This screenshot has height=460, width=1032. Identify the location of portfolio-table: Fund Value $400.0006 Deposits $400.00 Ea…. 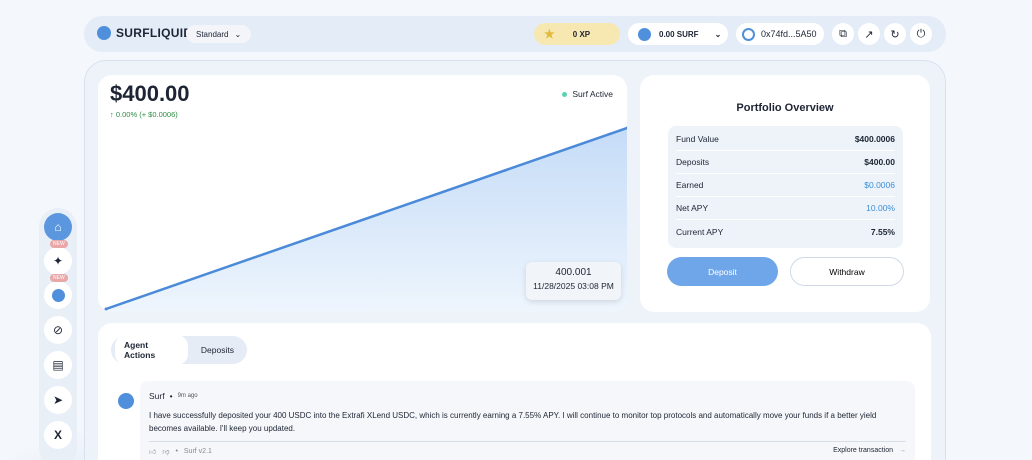
(785, 187).